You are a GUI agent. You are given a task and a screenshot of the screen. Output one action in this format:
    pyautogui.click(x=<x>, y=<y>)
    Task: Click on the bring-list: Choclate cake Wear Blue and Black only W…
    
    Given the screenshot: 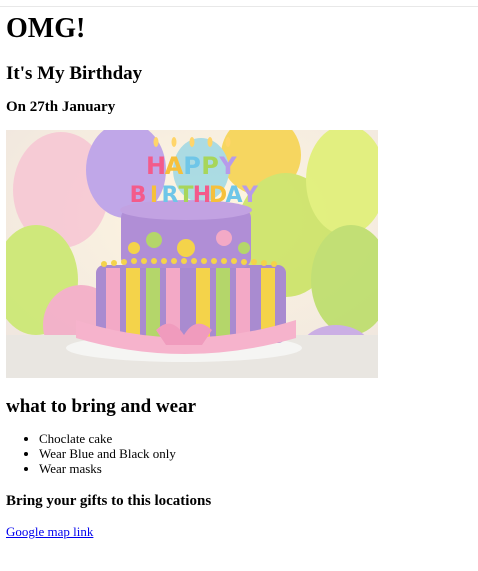 What is the action you would take?
    pyautogui.click(x=88, y=453)
    